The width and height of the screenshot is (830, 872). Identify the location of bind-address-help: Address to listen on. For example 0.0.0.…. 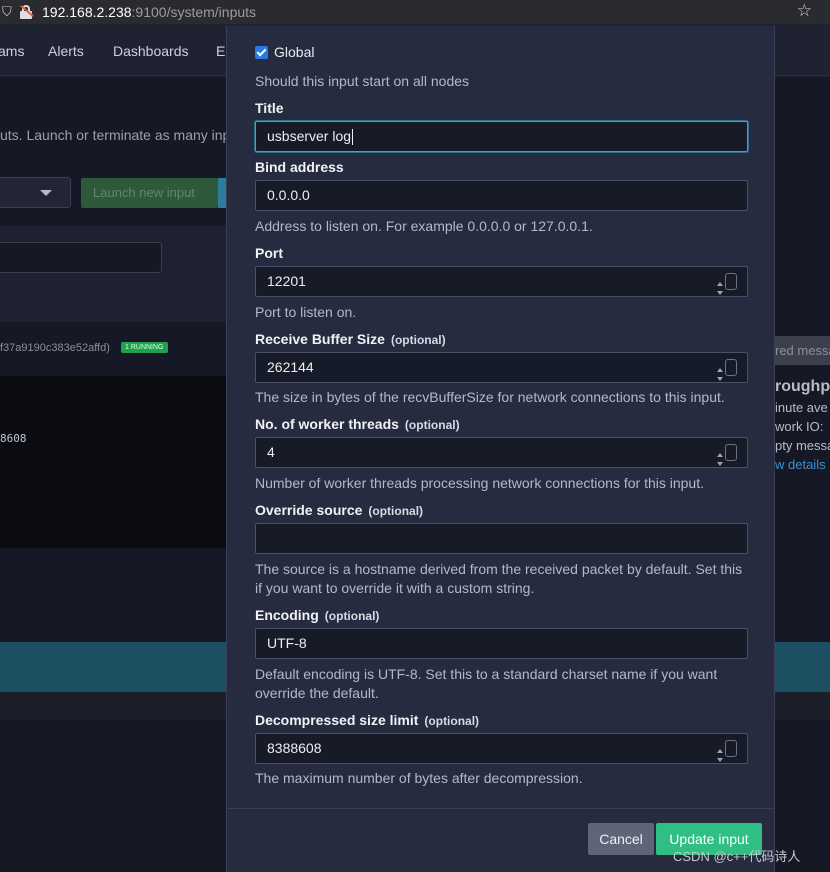
(424, 226).